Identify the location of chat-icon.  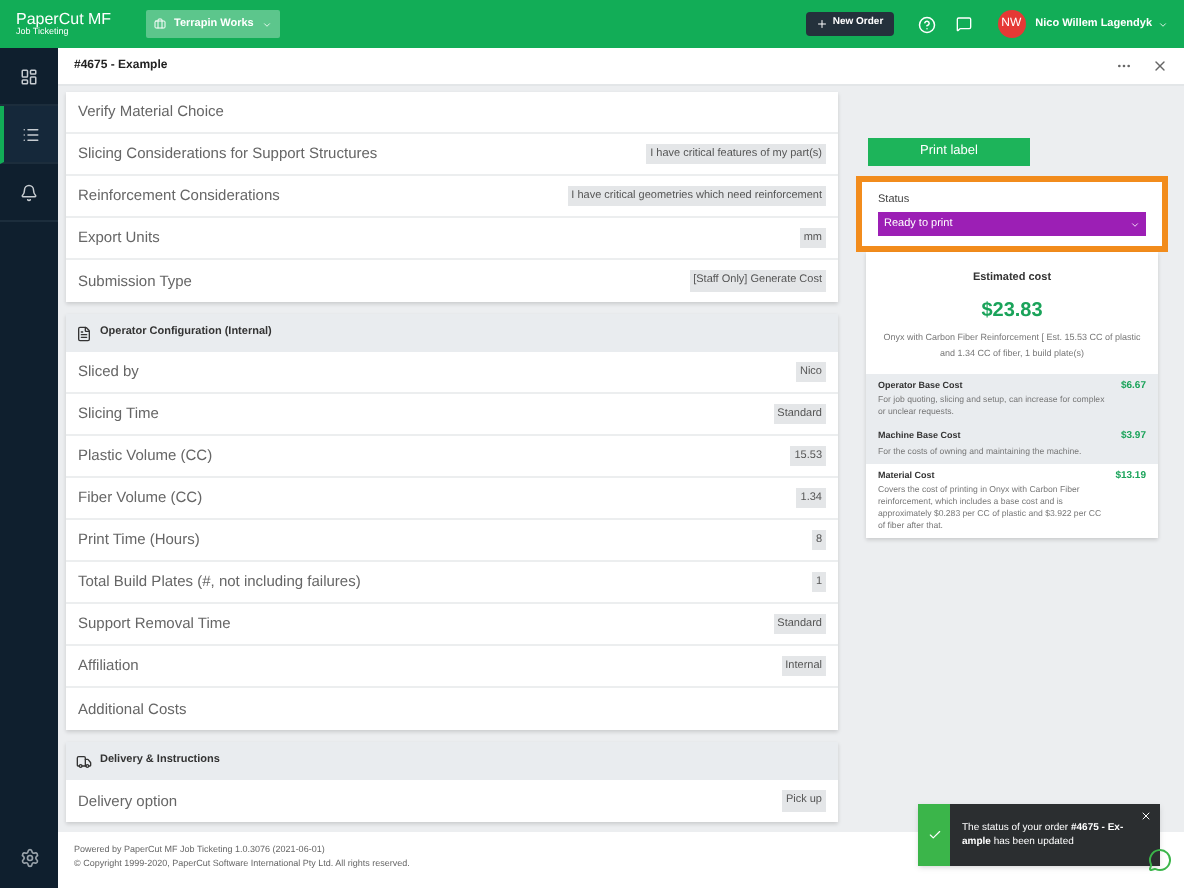
(963, 24).